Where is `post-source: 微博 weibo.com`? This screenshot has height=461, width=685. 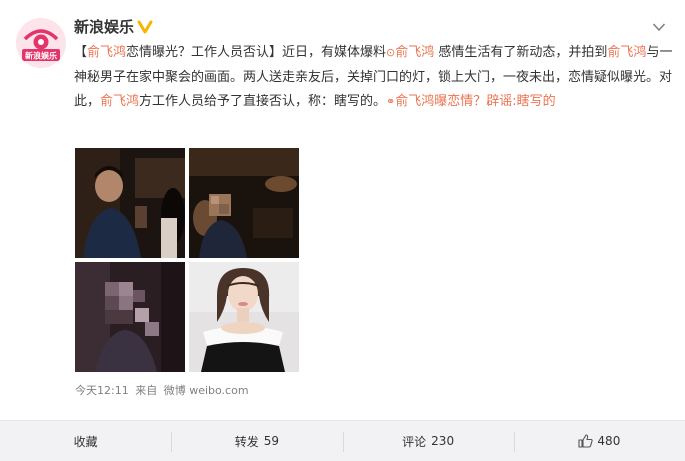
post-source: 微博 weibo.com is located at coordinates (206, 390).